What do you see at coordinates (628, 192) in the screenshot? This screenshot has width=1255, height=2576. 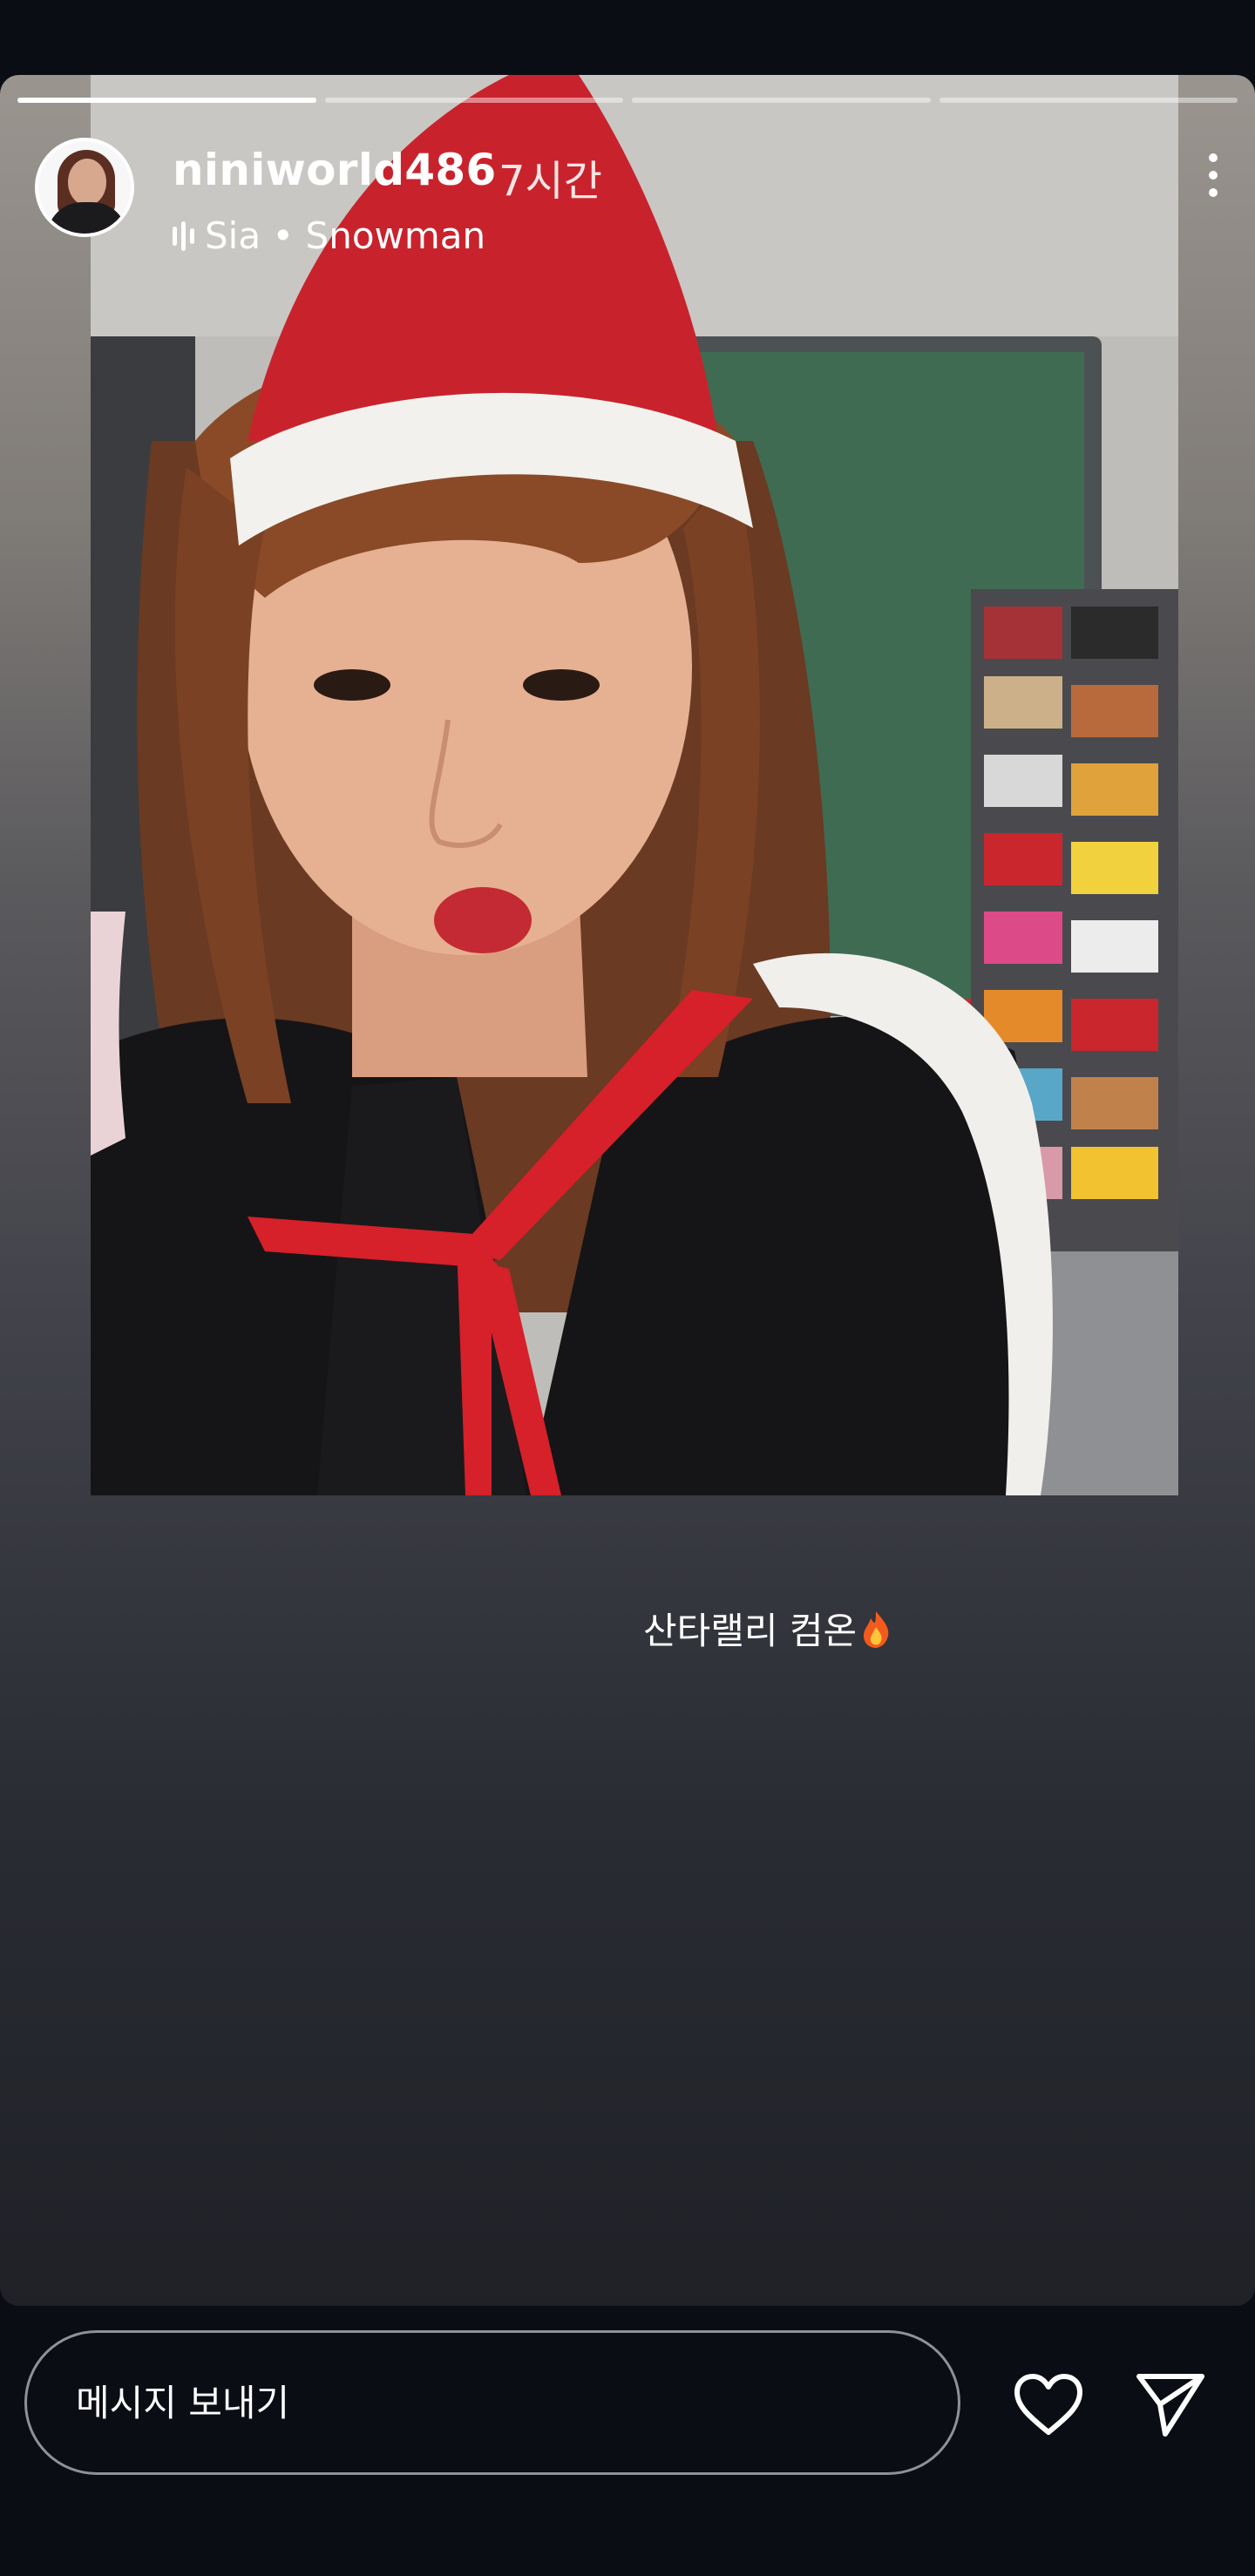 I see `story-header: niniworld486 7시간 Sia • Snowman` at bounding box center [628, 192].